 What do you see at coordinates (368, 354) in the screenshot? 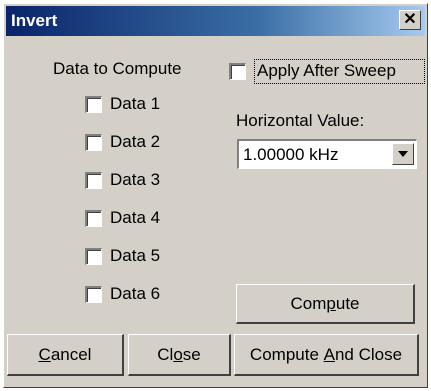
I see `compute-and-close-label-post: nd Close` at bounding box center [368, 354].